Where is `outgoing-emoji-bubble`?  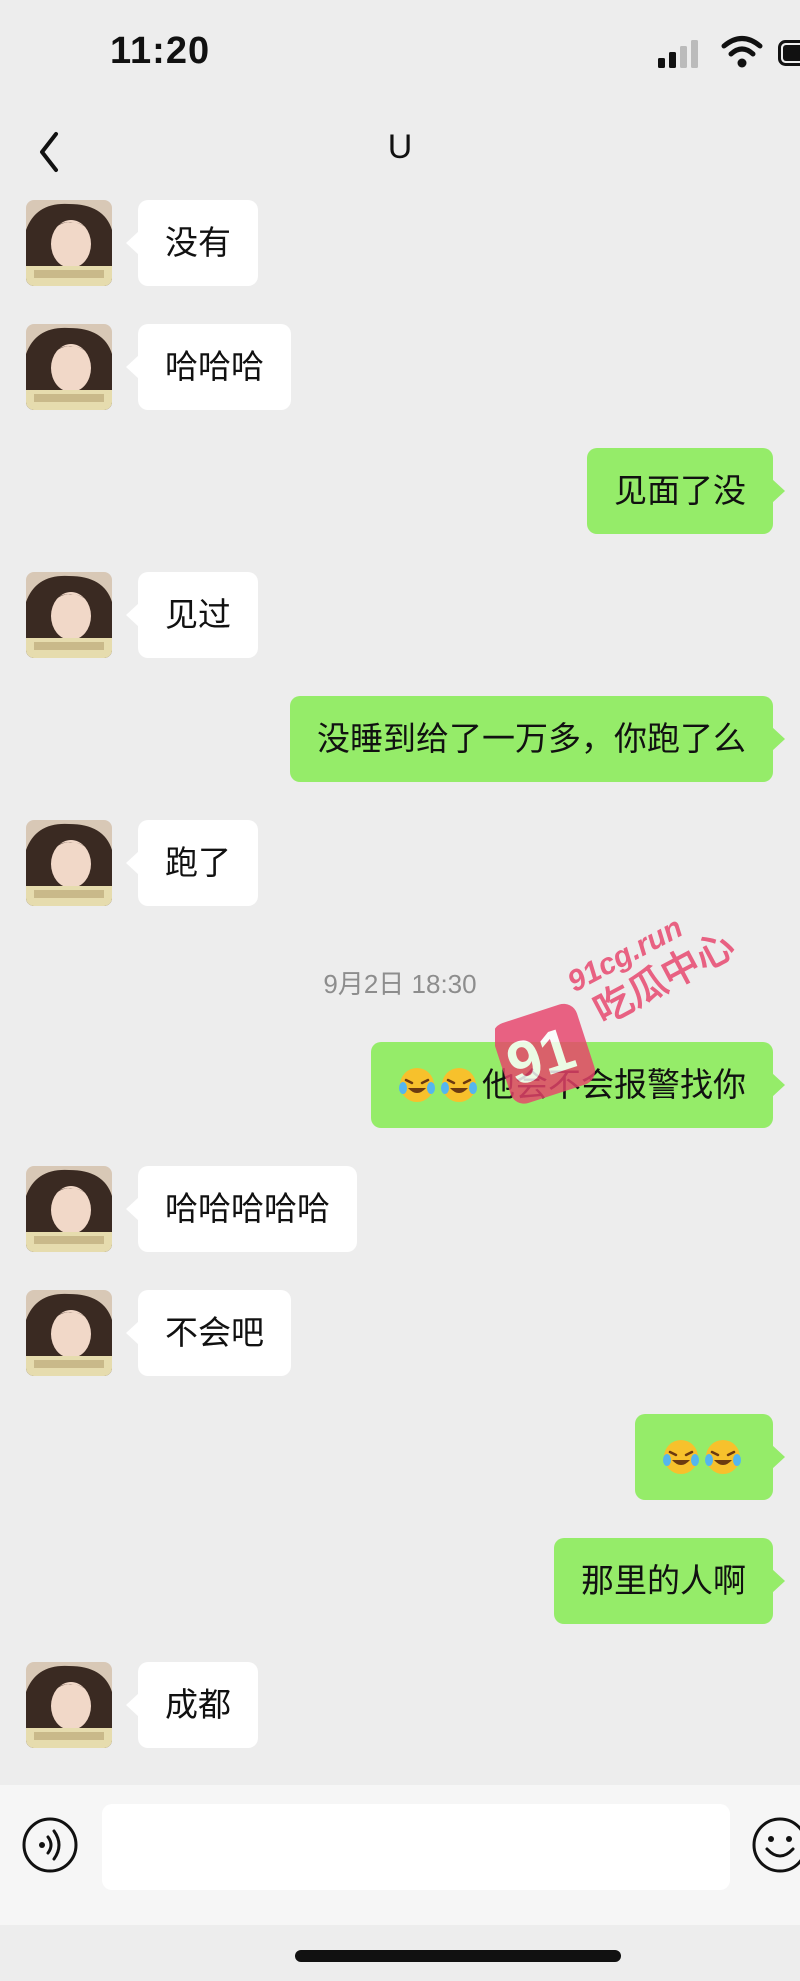 outgoing-emoji-bubble is located at coordinates (710, 1457).